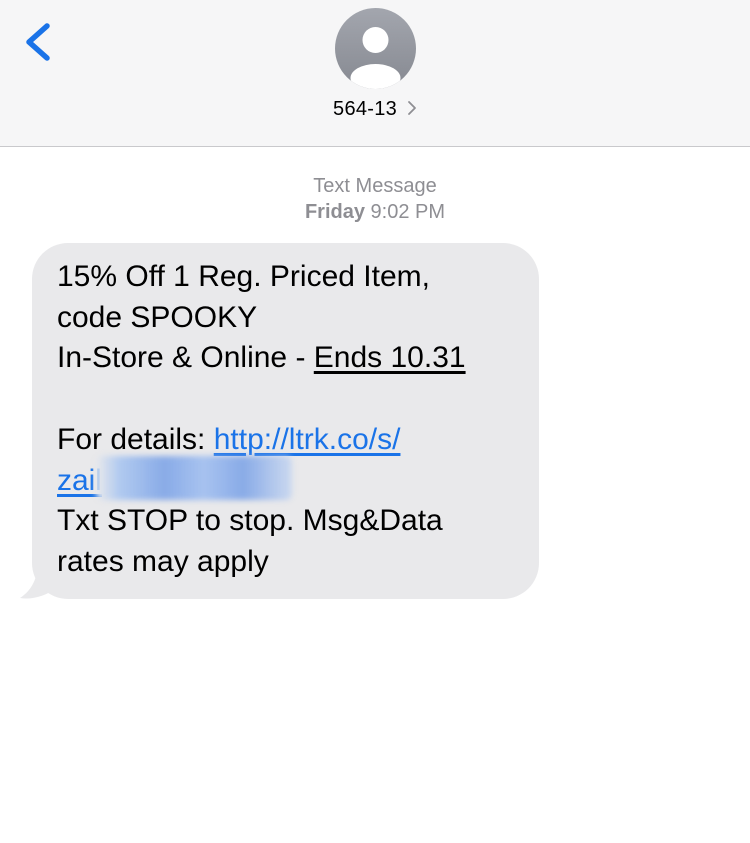 The image size is (750, 843). I want to click on details-link: http://ltrk.co/s/, so click(307, 439).